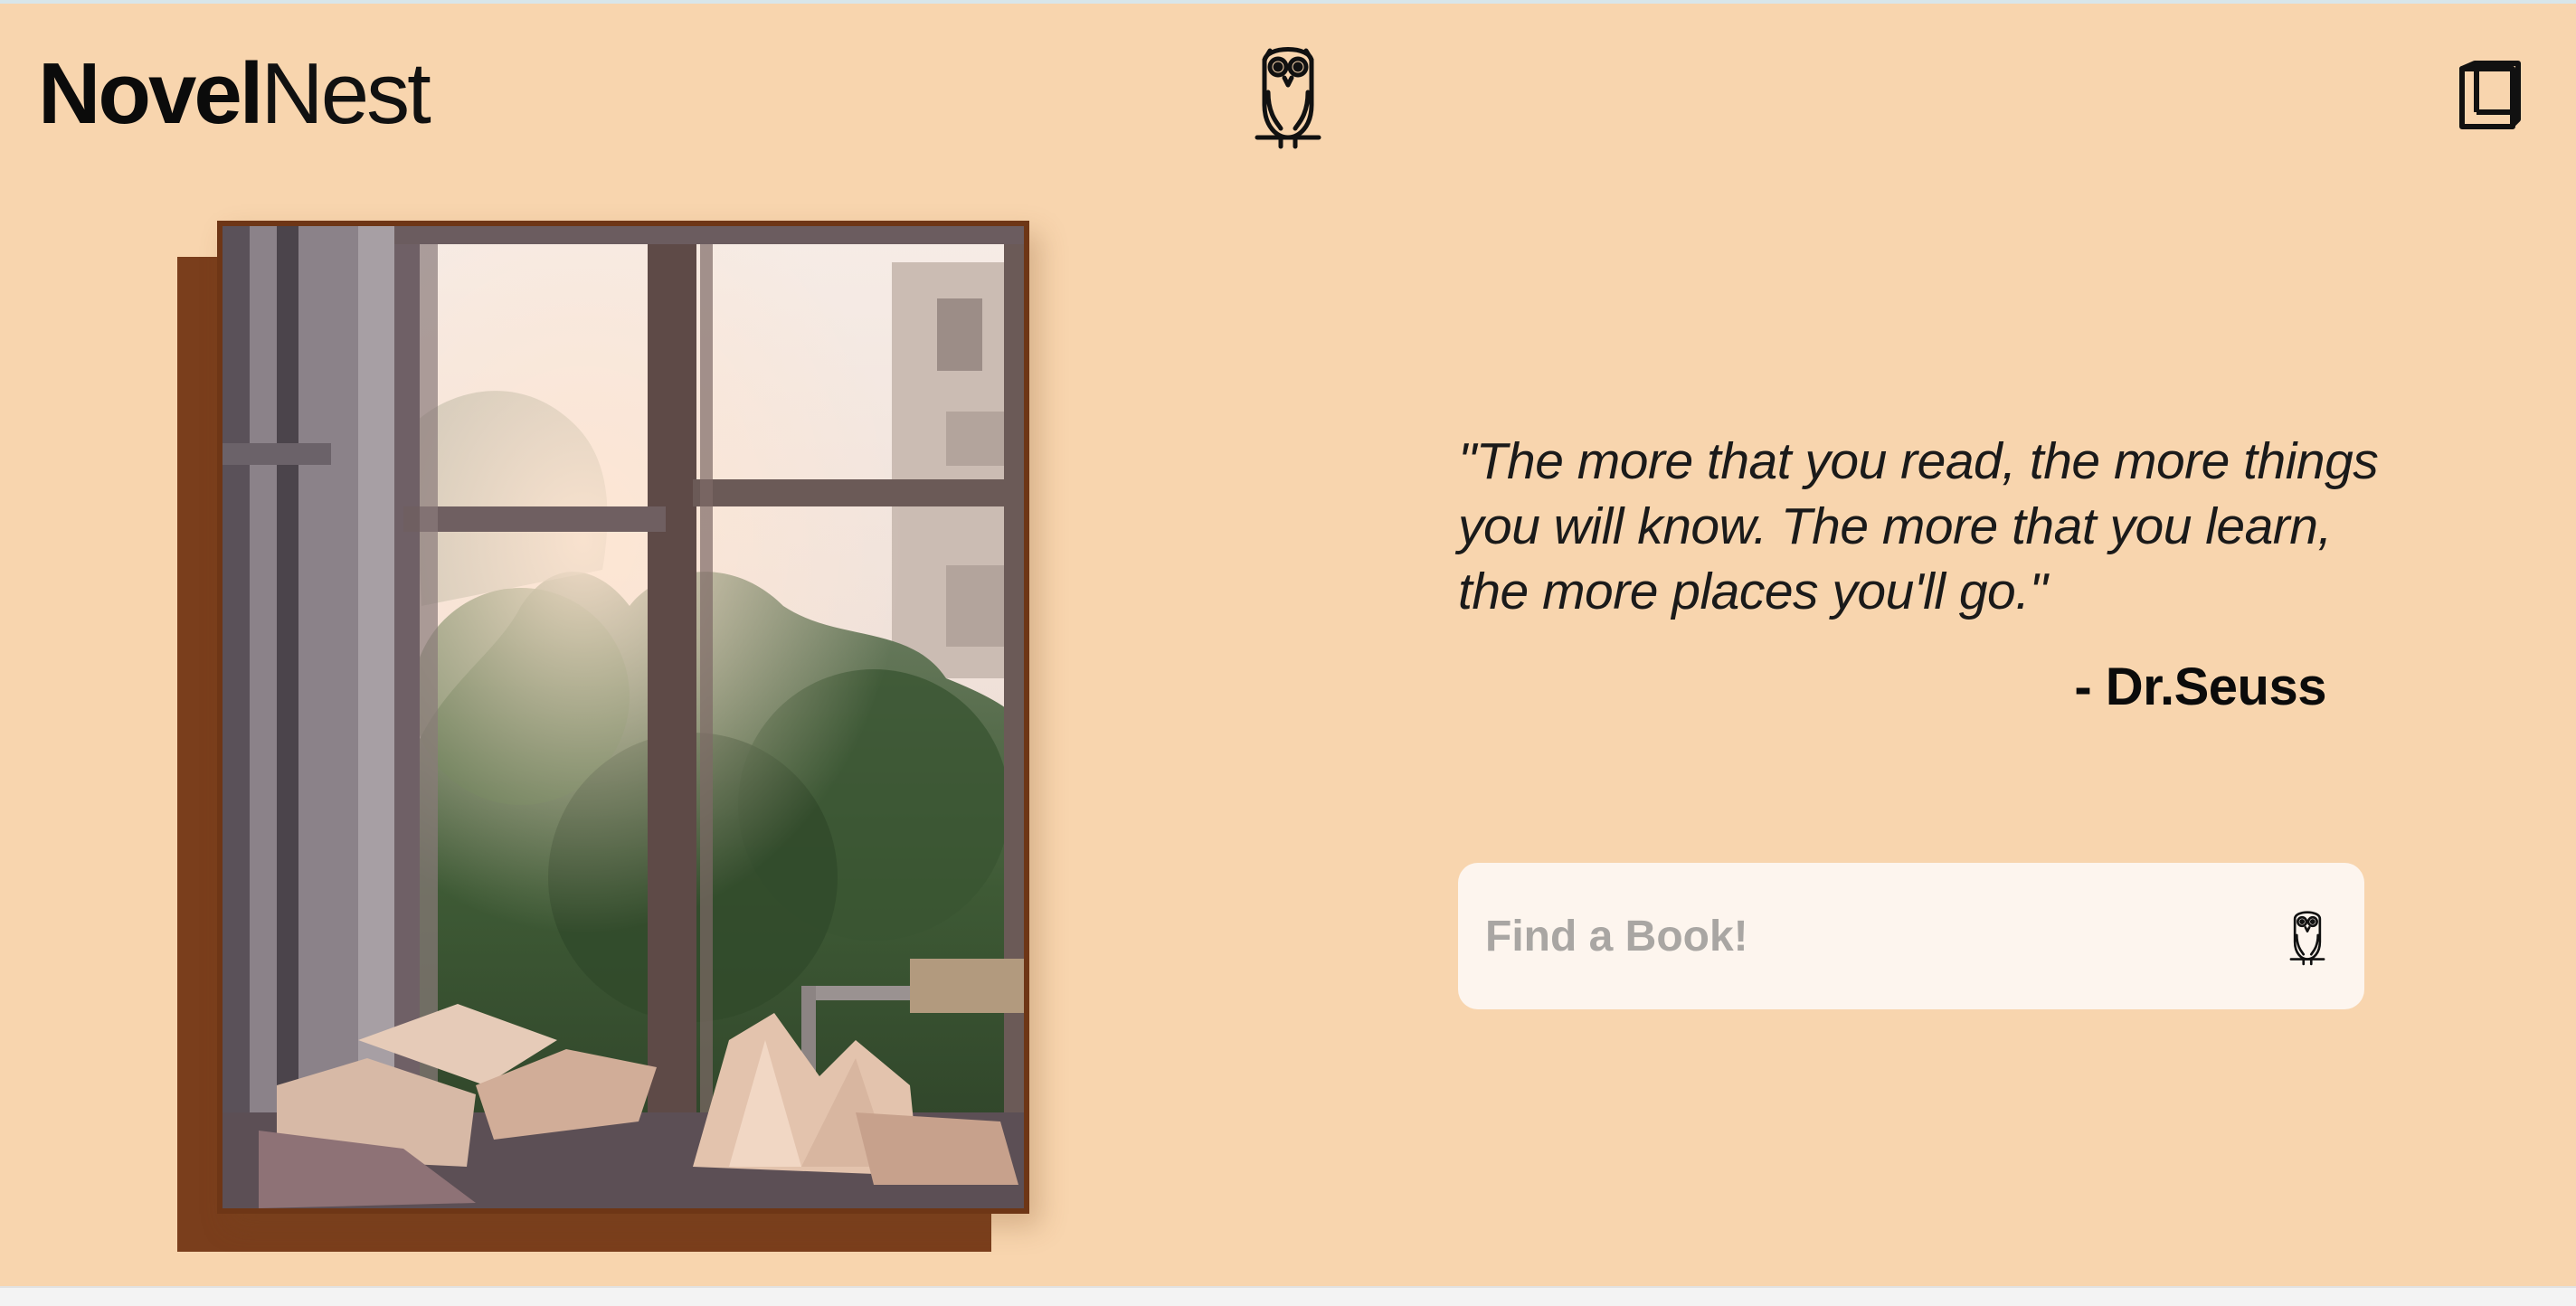 Image resolution: width=2576 pixels, height=1306 pixels. I want to click on search-bar, so click(1911, 936).